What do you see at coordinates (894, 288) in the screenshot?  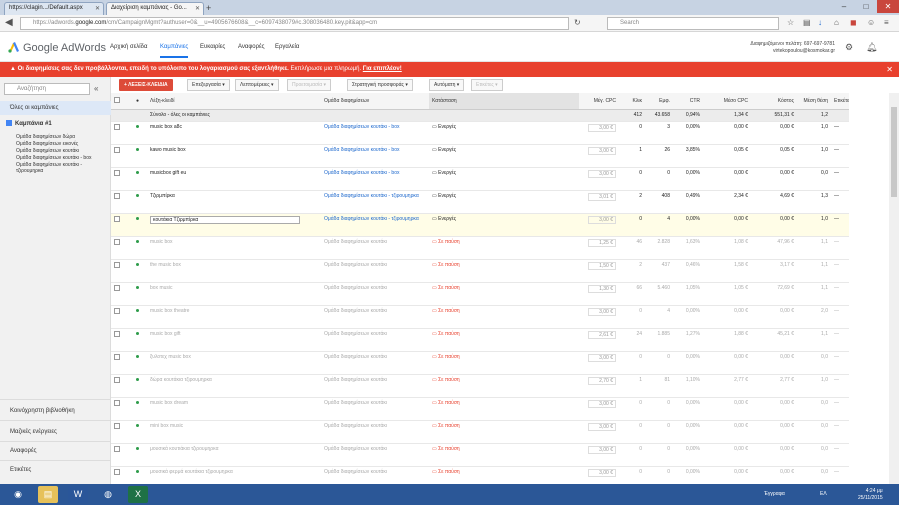 I see `vertical-scrollbar` at bounding box center [894, 288].